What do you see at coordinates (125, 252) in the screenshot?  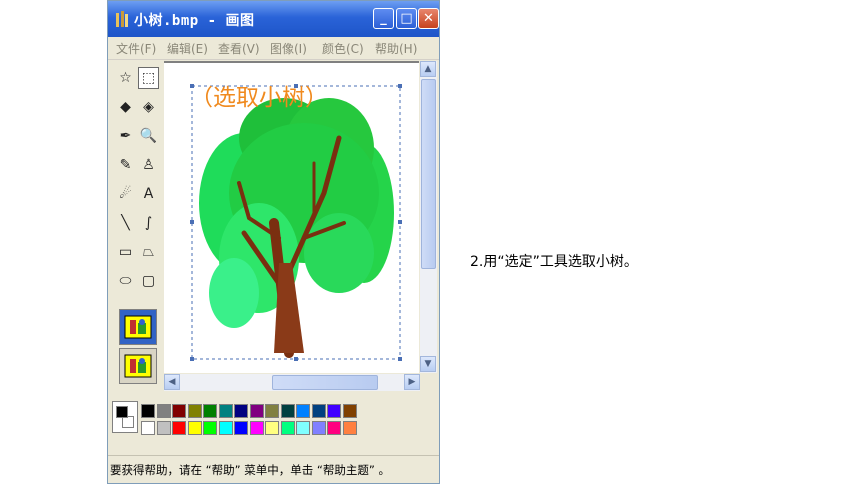 I see `rectangle-tool-icon: ▭` at bounding box center [125, 252].